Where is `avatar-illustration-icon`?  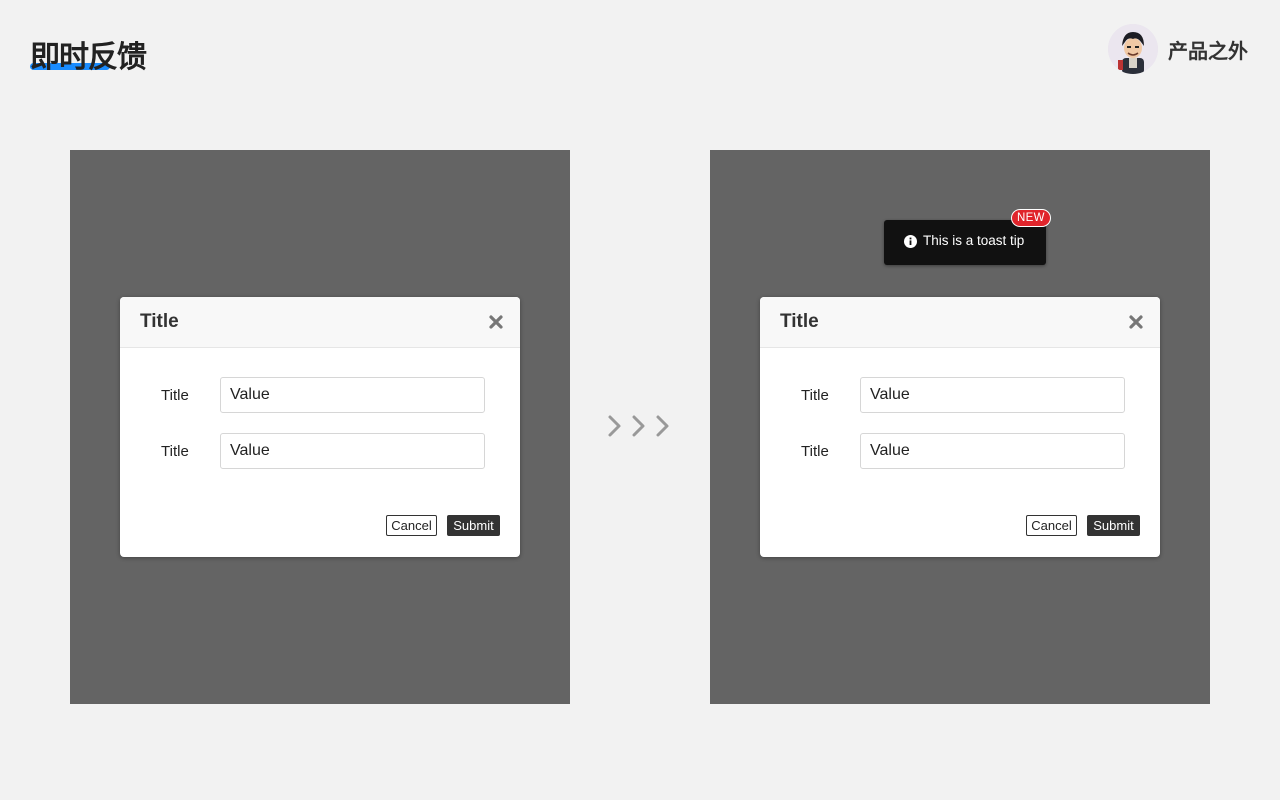 avatar-illustration-icon is located at coordinates (1133, 49).